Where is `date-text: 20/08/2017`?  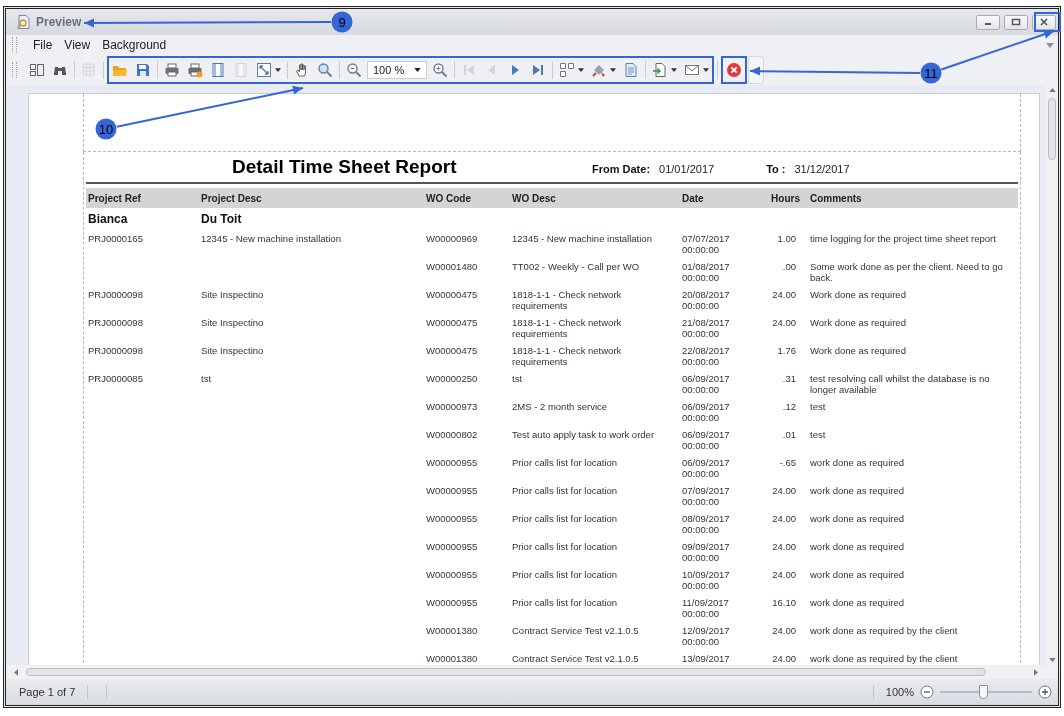 date-text: 20/08/2017 is located at coordinates (706, 295).